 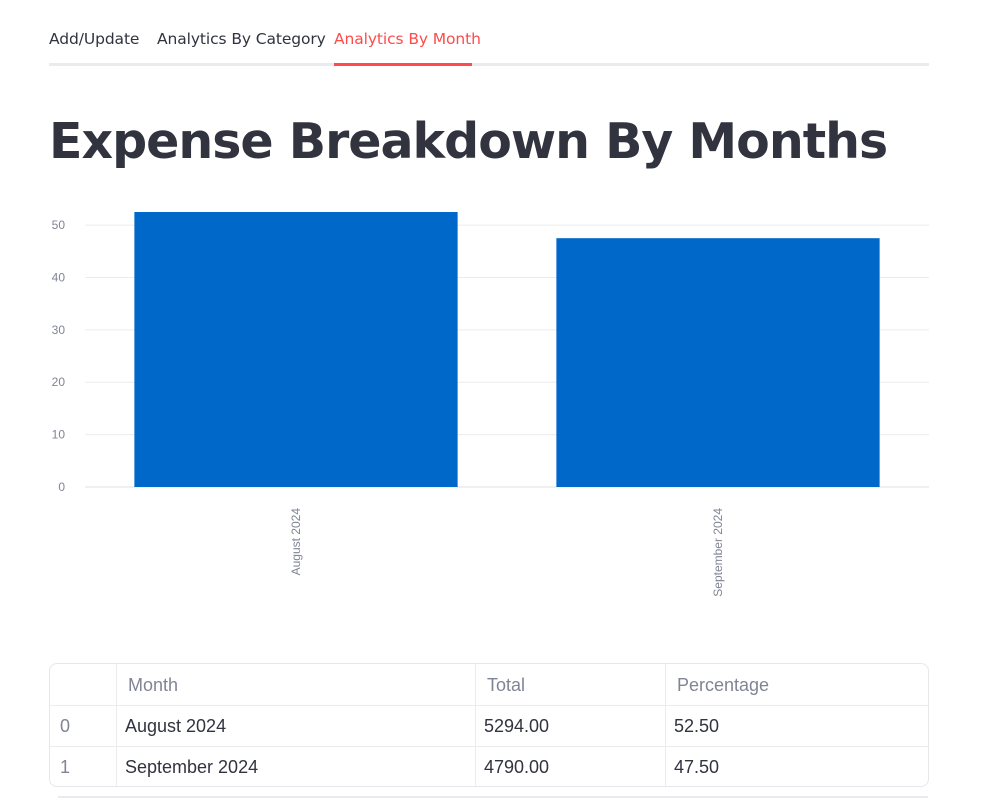 What do you see at coordinates (65, 767) in the screenshot?
I see `row-index: 1` at bounding box center [65, 767].